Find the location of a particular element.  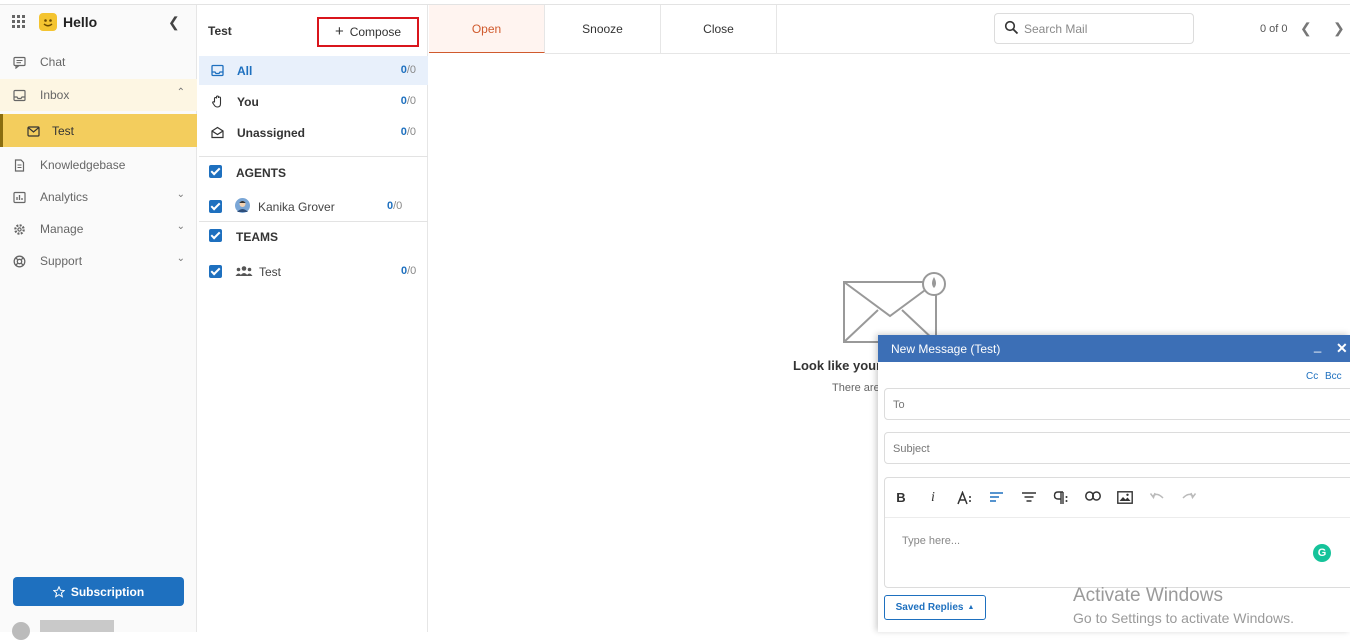

sidebar-item-analytics: Analytics ⌄ is located at coordinates (98, 197).